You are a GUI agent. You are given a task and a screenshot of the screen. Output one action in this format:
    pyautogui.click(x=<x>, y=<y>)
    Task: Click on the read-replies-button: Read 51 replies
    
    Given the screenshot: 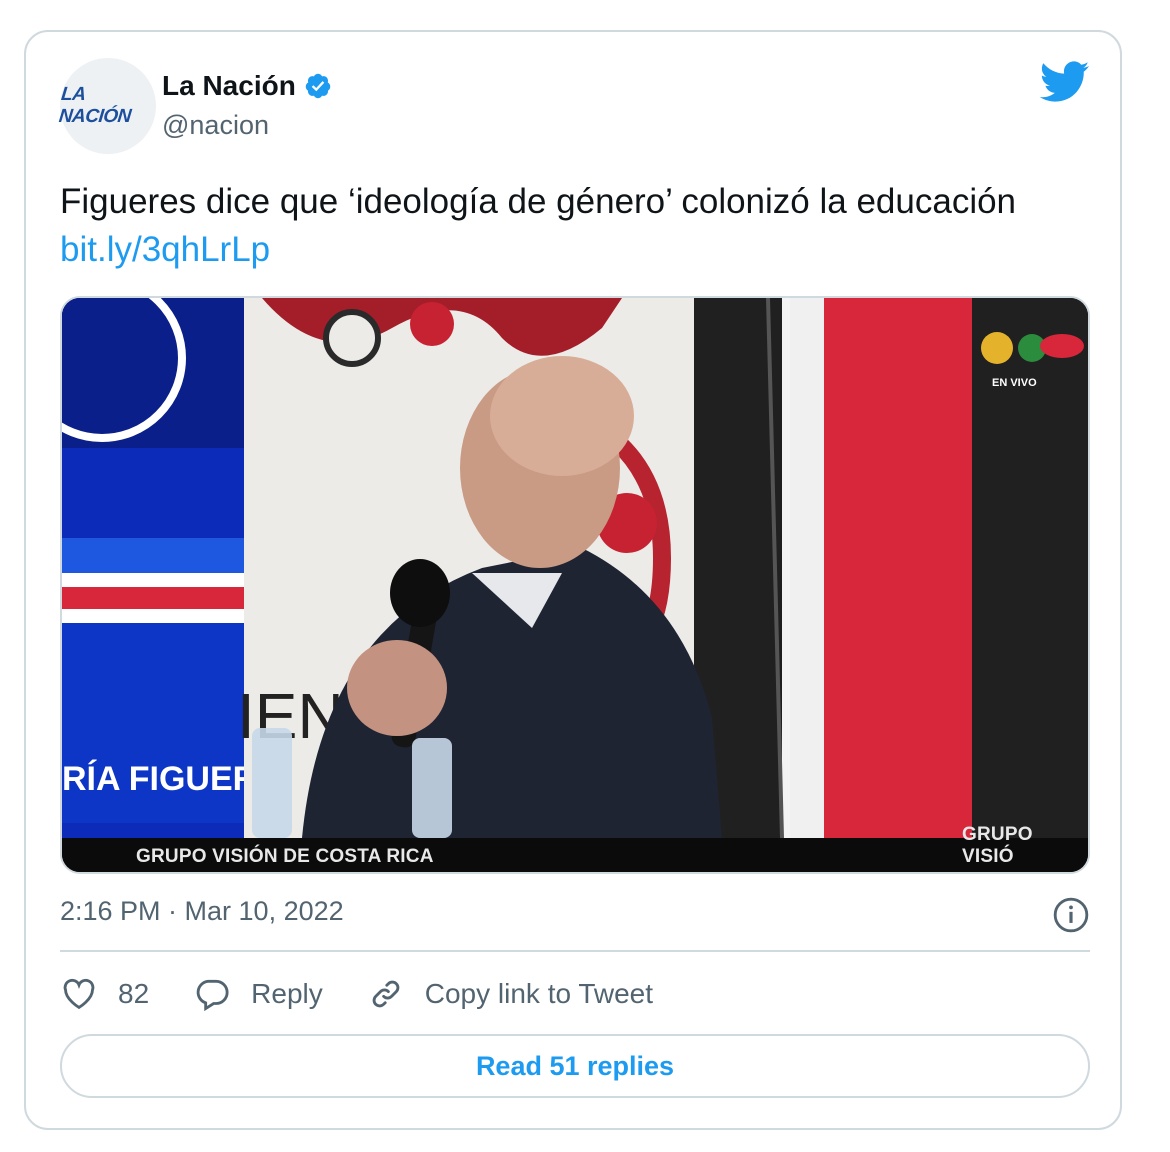 What is the action you would take?
    pyautogui.click(x=575, y=1066)
    